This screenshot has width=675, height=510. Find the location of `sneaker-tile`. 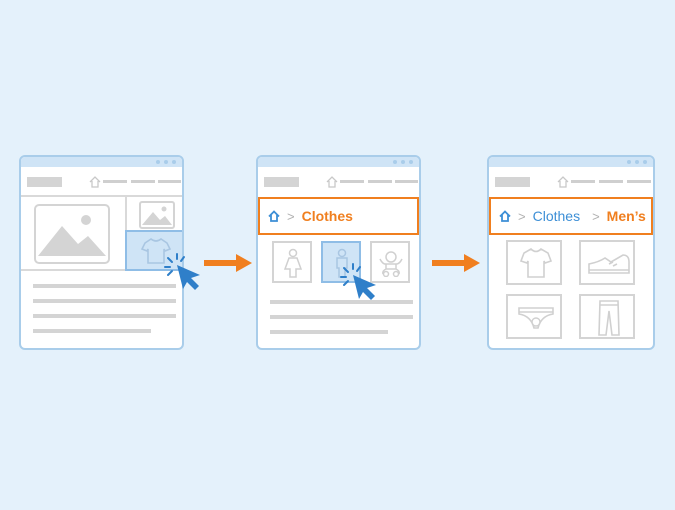

sneaker-tile is located at coordinates (607, 262).